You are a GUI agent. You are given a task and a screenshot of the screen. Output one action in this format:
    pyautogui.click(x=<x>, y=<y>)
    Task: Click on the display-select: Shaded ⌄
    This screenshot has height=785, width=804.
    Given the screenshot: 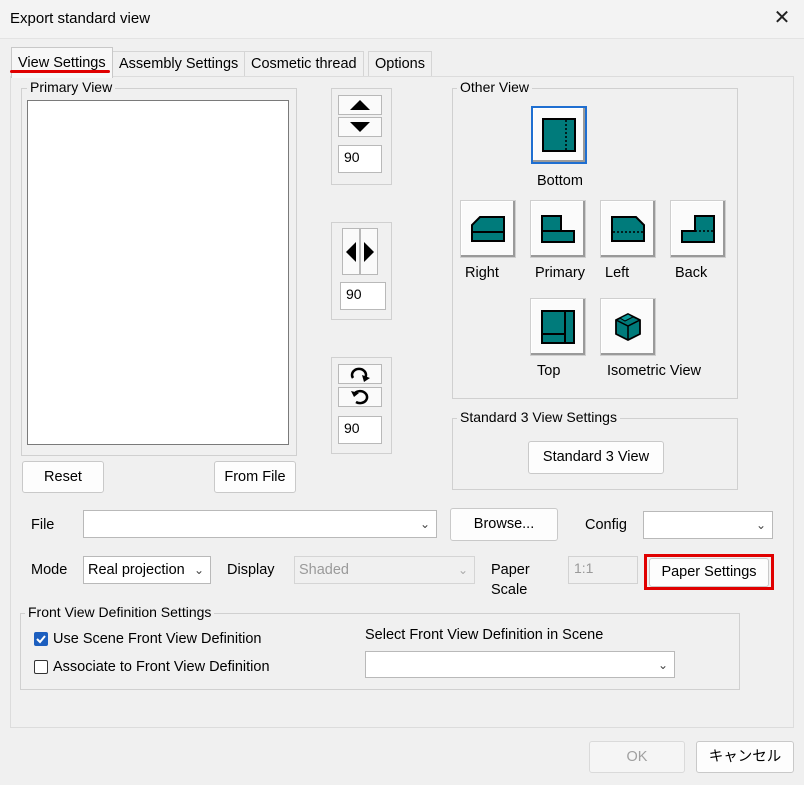 What is the action you would take?
    pyautogui.click(x=384, y=570)
    